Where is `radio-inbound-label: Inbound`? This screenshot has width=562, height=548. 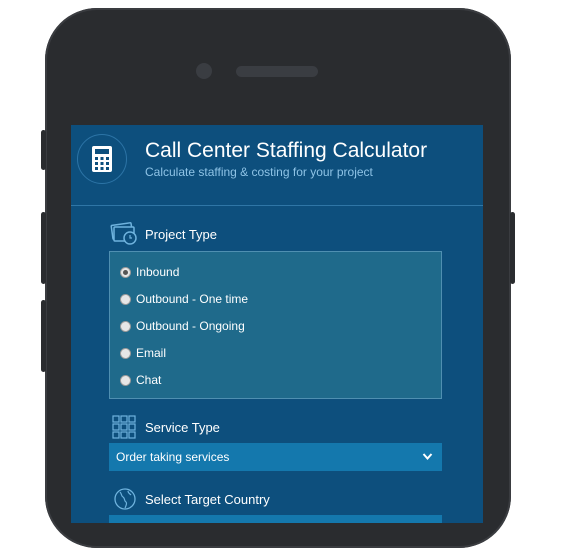
radio-inbound-label: Inbound is located at coordinates (158, 272).